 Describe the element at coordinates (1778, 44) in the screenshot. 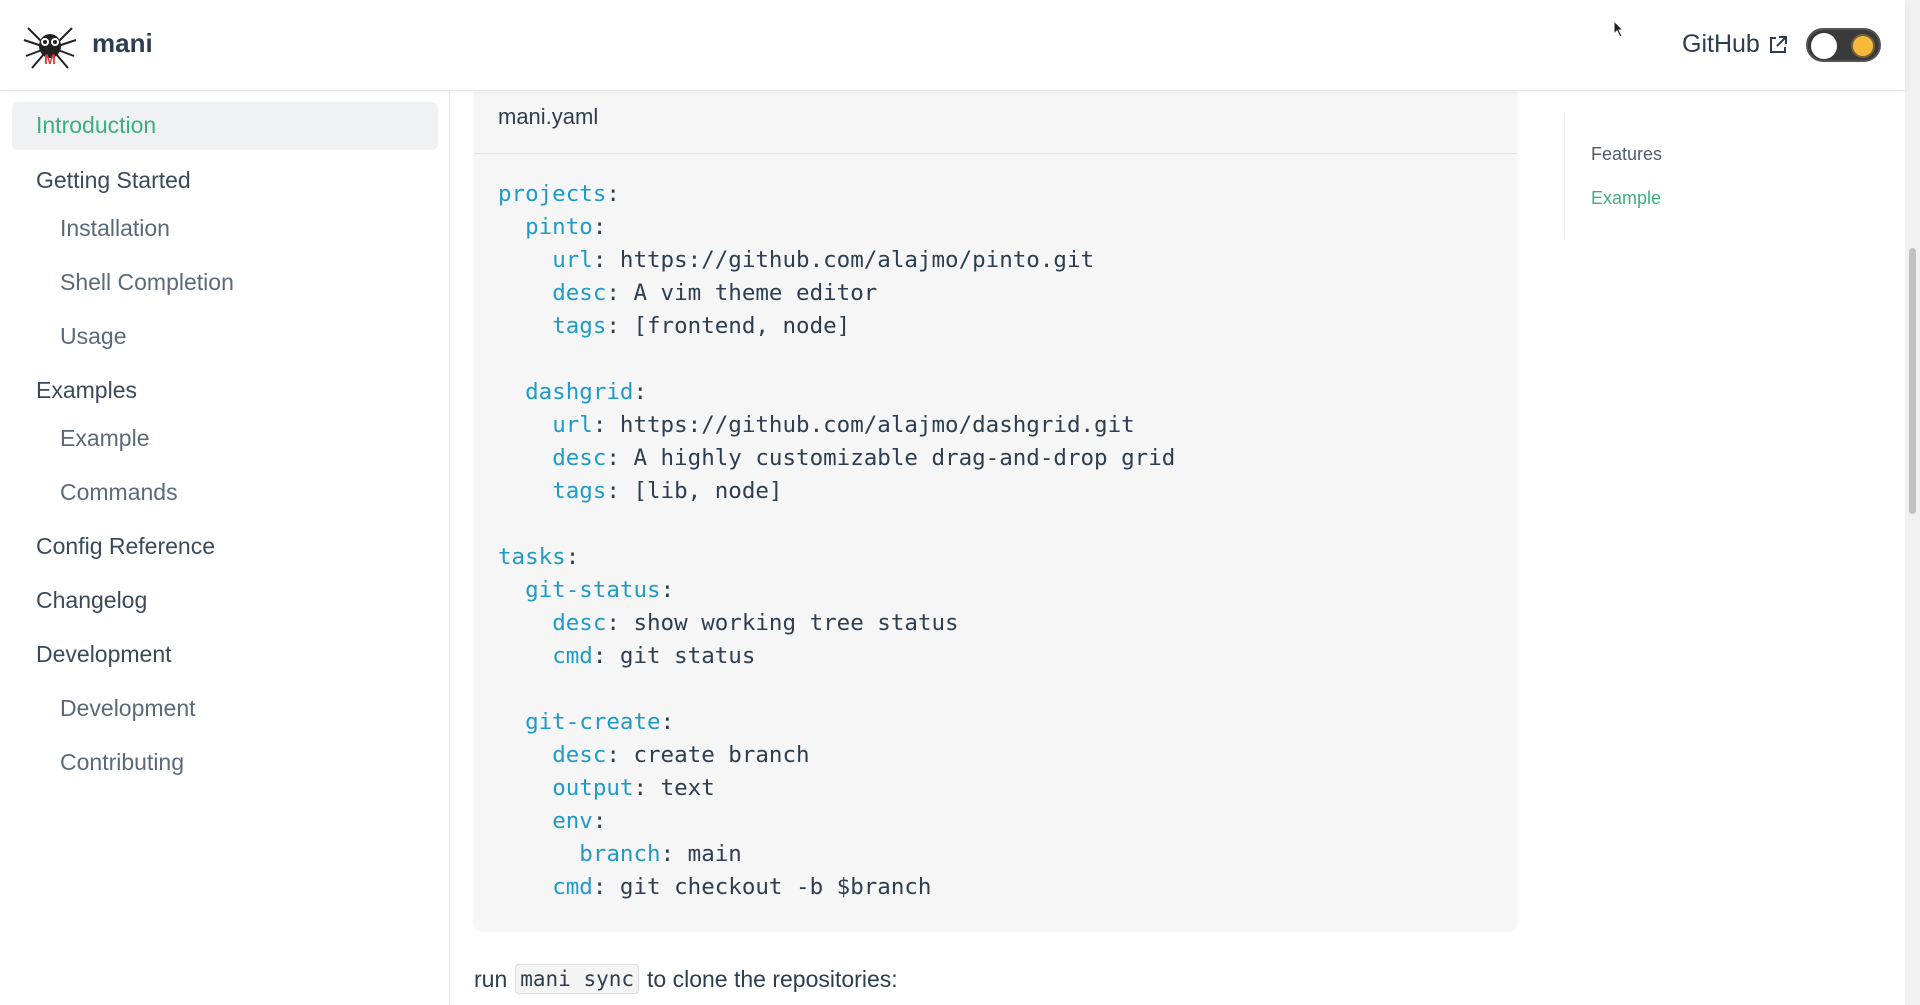

I see `external-link-icon` at that location.